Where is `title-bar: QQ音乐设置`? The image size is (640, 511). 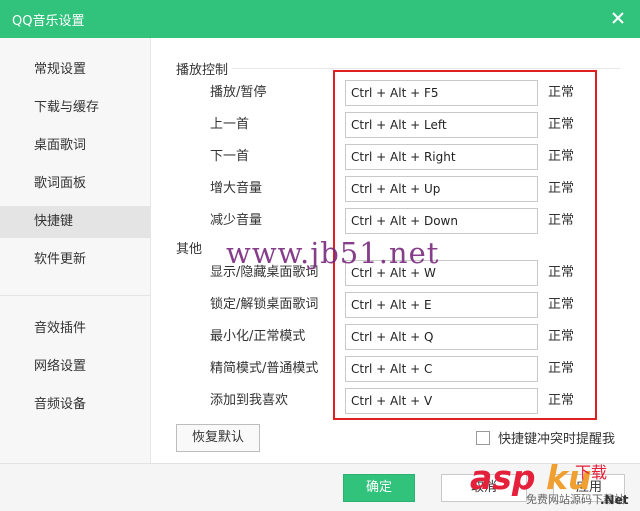 title-bar: QQ音乐设置 is located at coordinates (320, 19).